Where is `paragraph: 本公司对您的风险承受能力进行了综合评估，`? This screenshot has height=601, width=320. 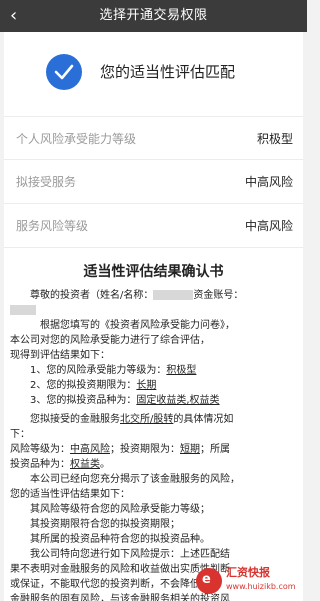
paragraph: 本公司对您的风险承受能力进行了综合评估， is located at coordinates (110, 340).